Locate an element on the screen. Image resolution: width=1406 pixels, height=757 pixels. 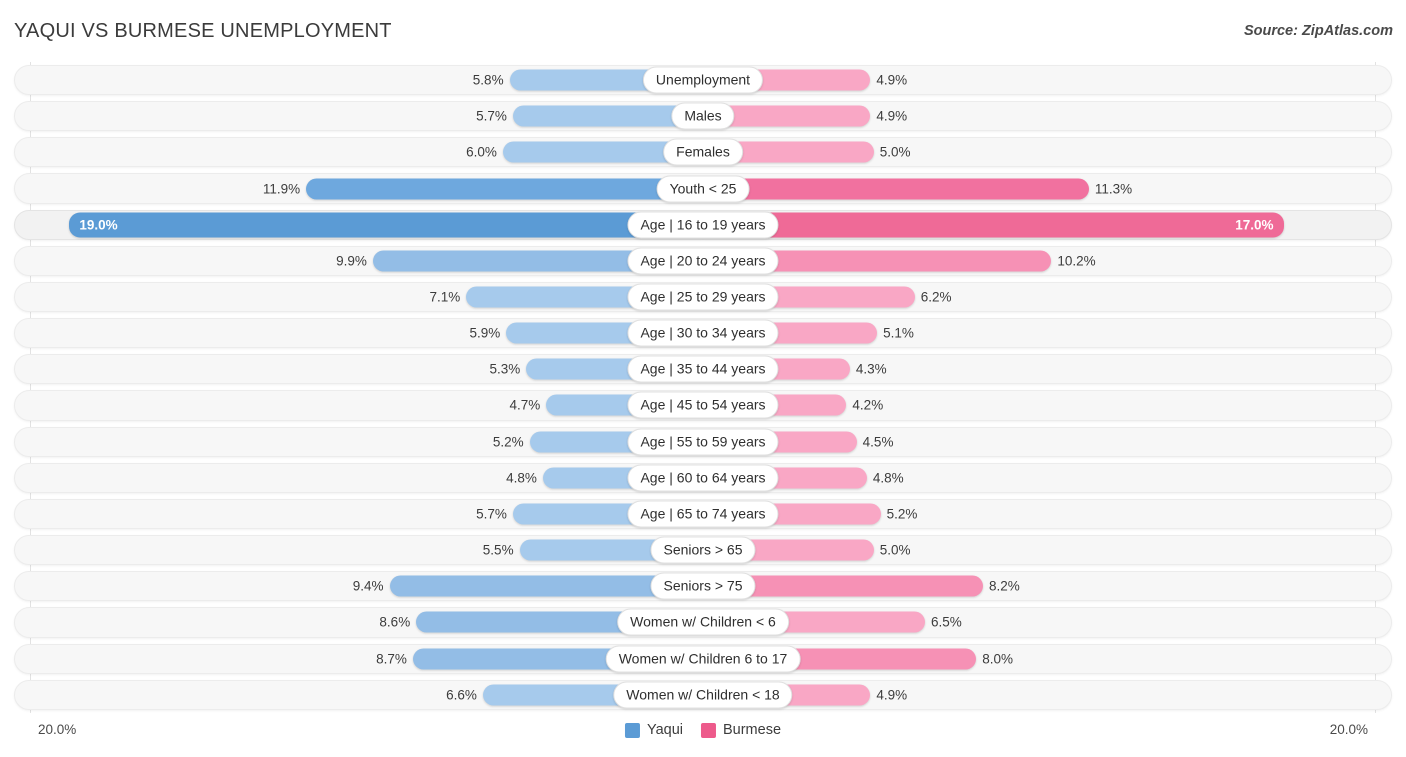
page-title: YAQUI VS BURMESE UNEMPLOYMENT is located at coordinates (203, 31).